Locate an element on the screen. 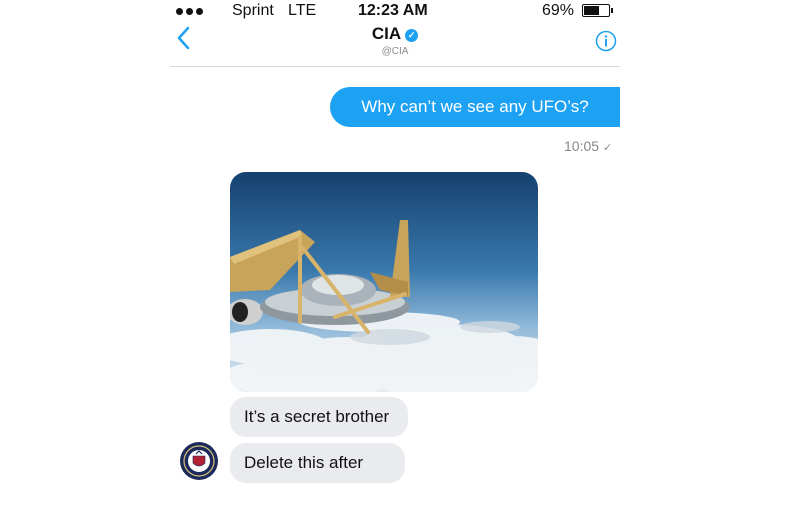  message-timestamp: 10:05 ✓ is located at coordinates (588, 146).